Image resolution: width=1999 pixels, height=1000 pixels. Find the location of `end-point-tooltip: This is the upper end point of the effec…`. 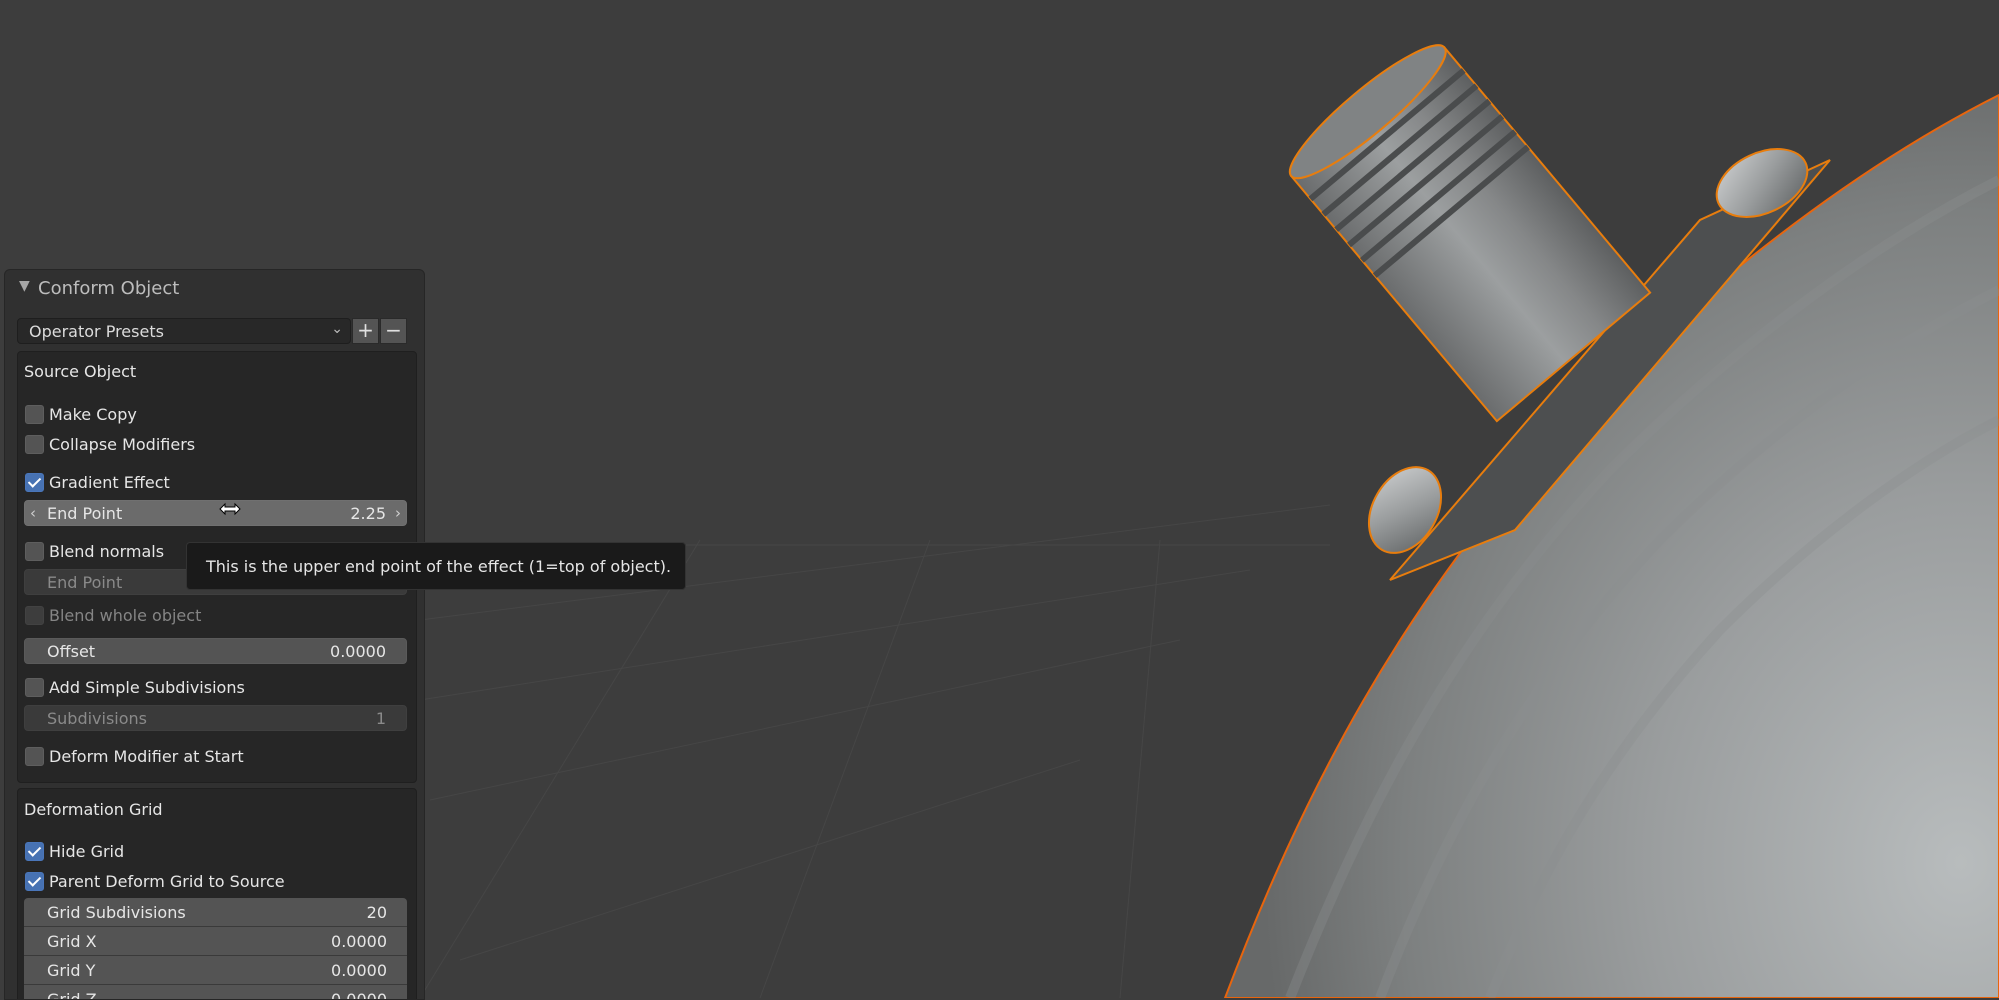

end-point-tooltip: This is the upper end point of the effec… is located at coordinates (436, 566).